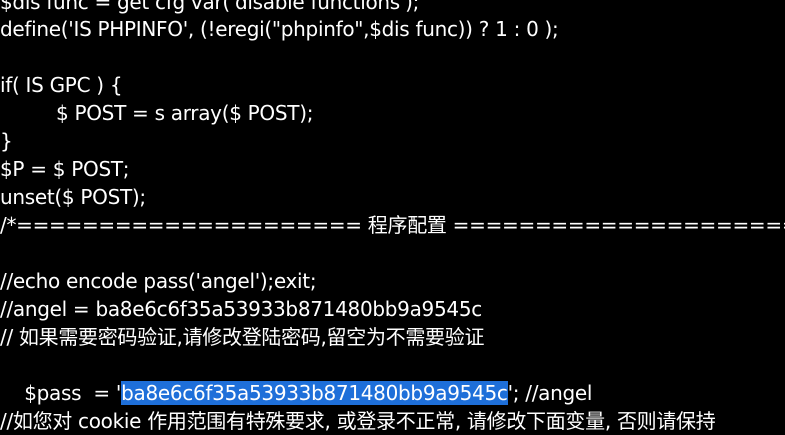  I want to click on code-line-post-array: $ POST = s array($ POST);, so click(185, 113).